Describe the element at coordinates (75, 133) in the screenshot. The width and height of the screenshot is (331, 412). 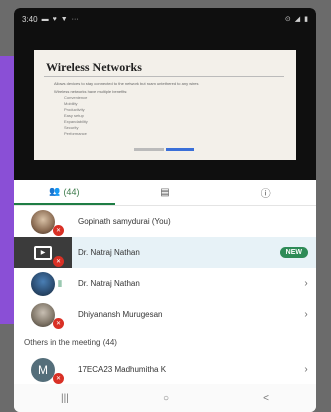
I see `slide-sub-bullet: Performance` at that location.